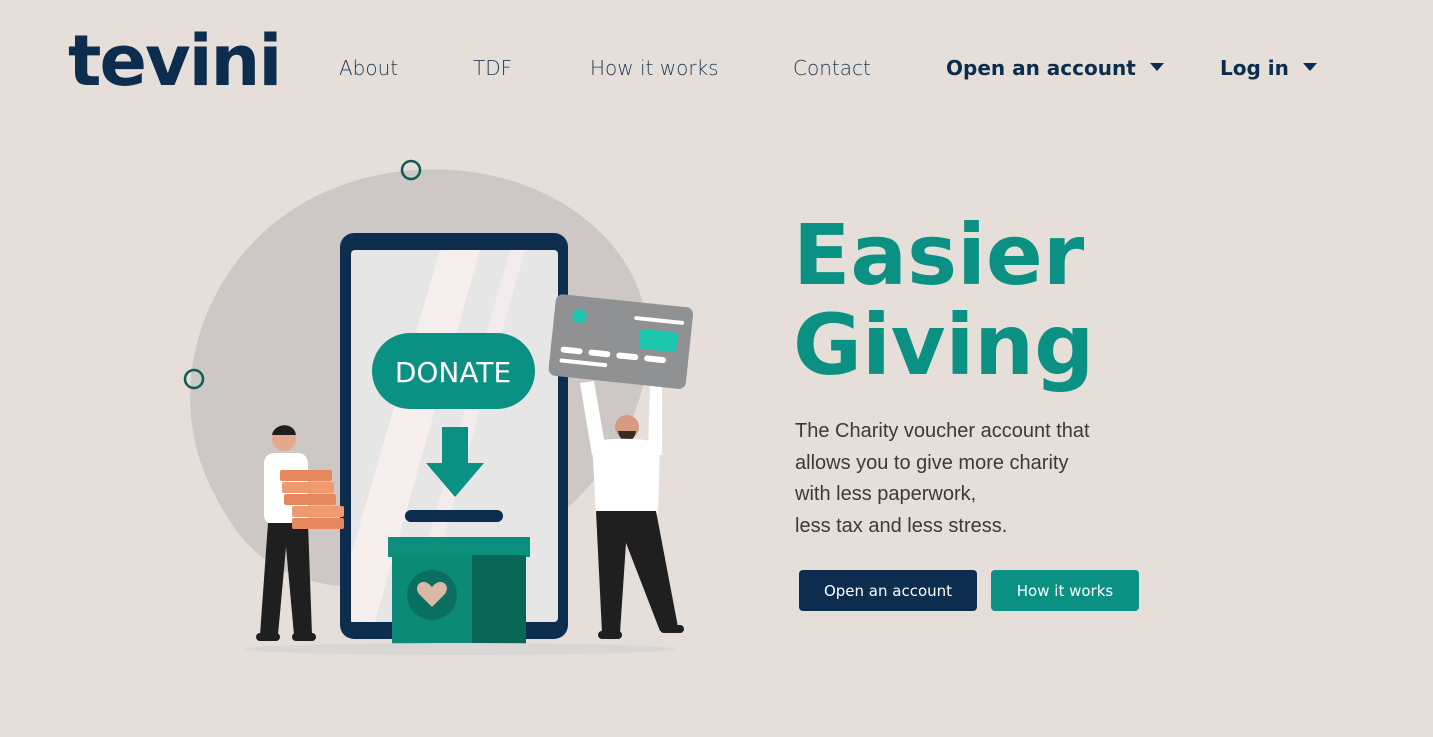  I want to click on how-it-works-button: How it works, so click(1065, 590).